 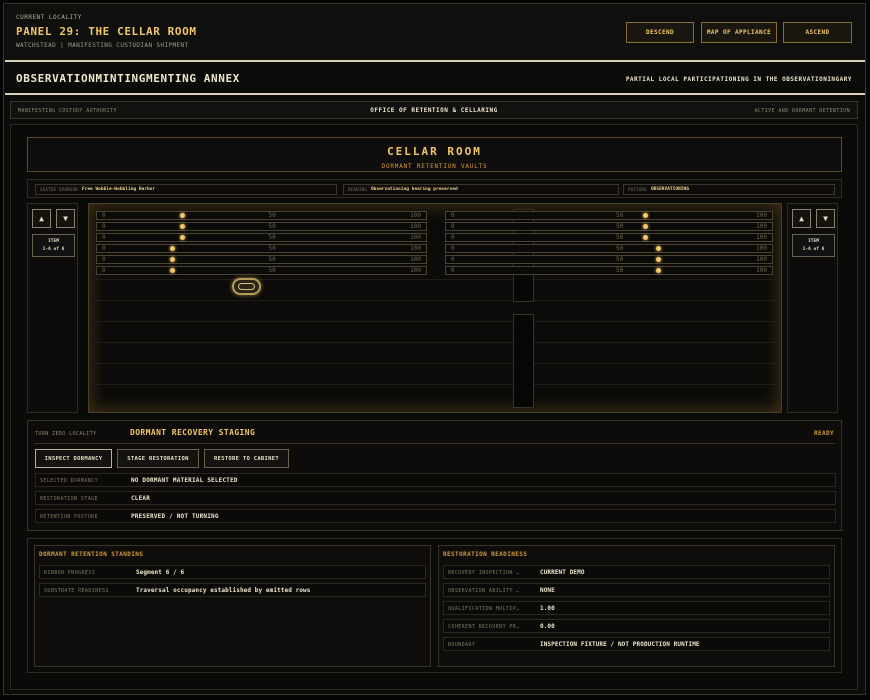 What do you see at coordinates (817, 32) in the screenshot?
I see `ascend-button: ASCEND` at bounding box center [817, 32].